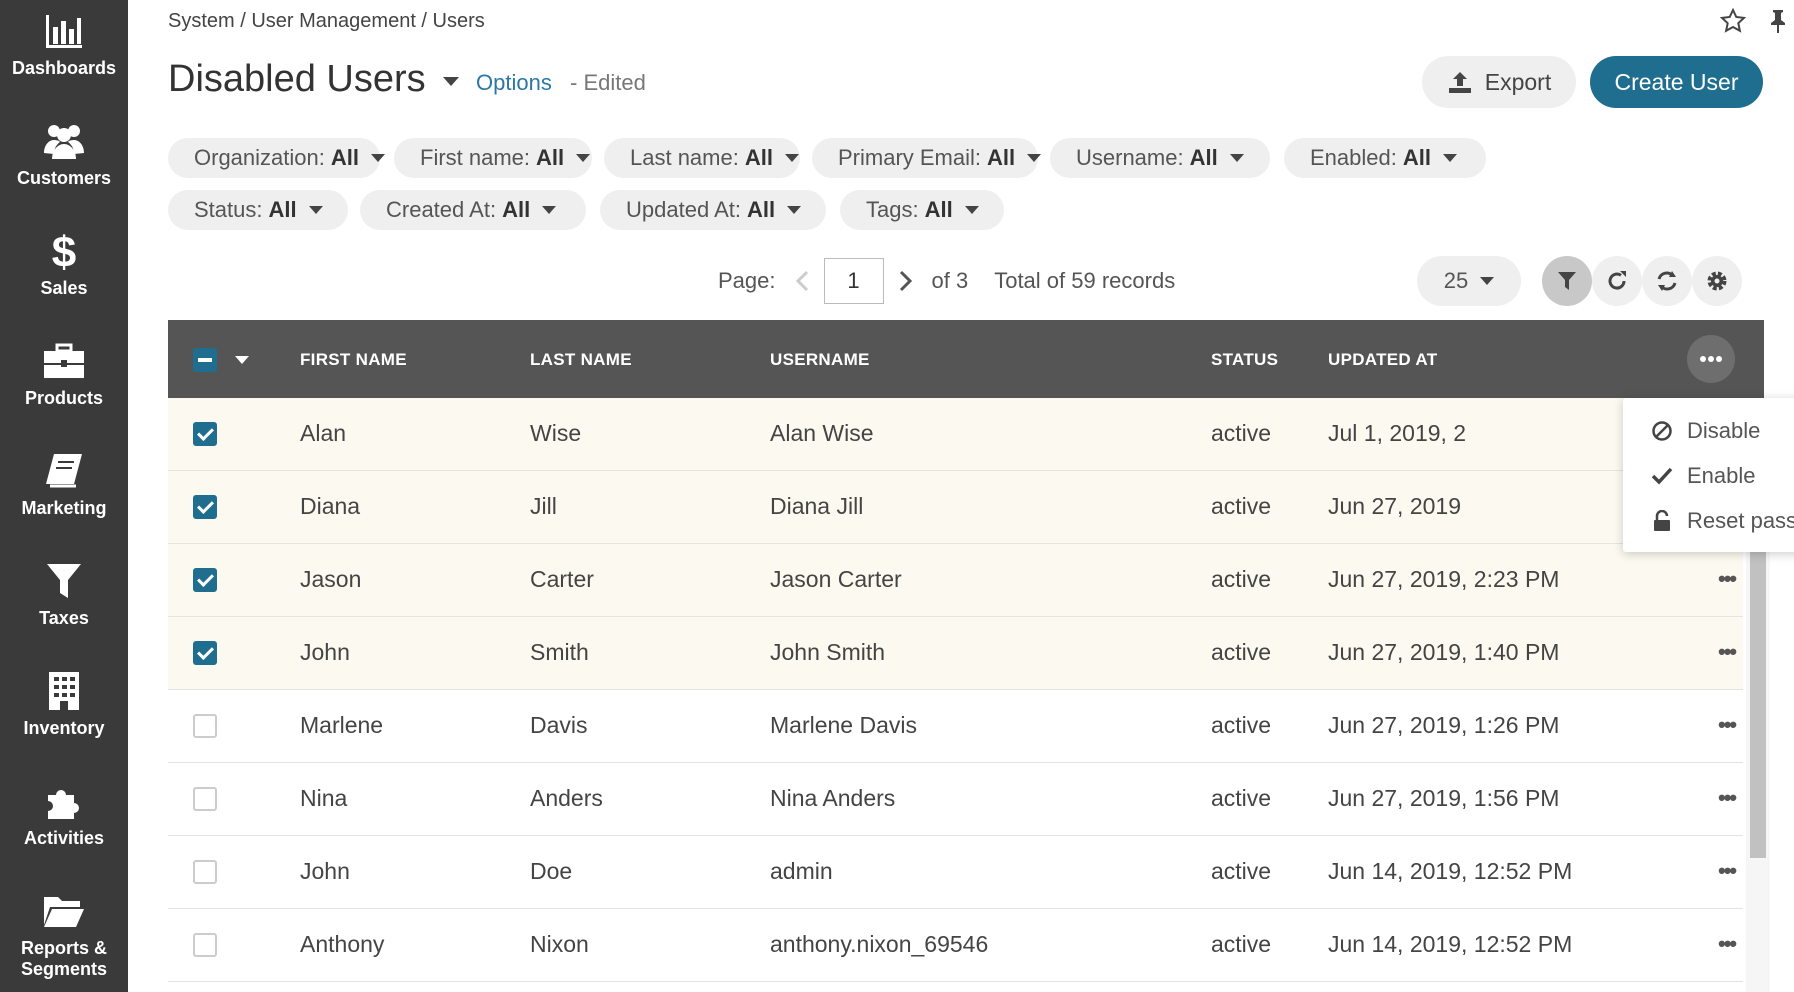  Describe the element at coordinates (1722, 521) in the screenshot. I see `mass-action-reset-password: Reset password` at that location.